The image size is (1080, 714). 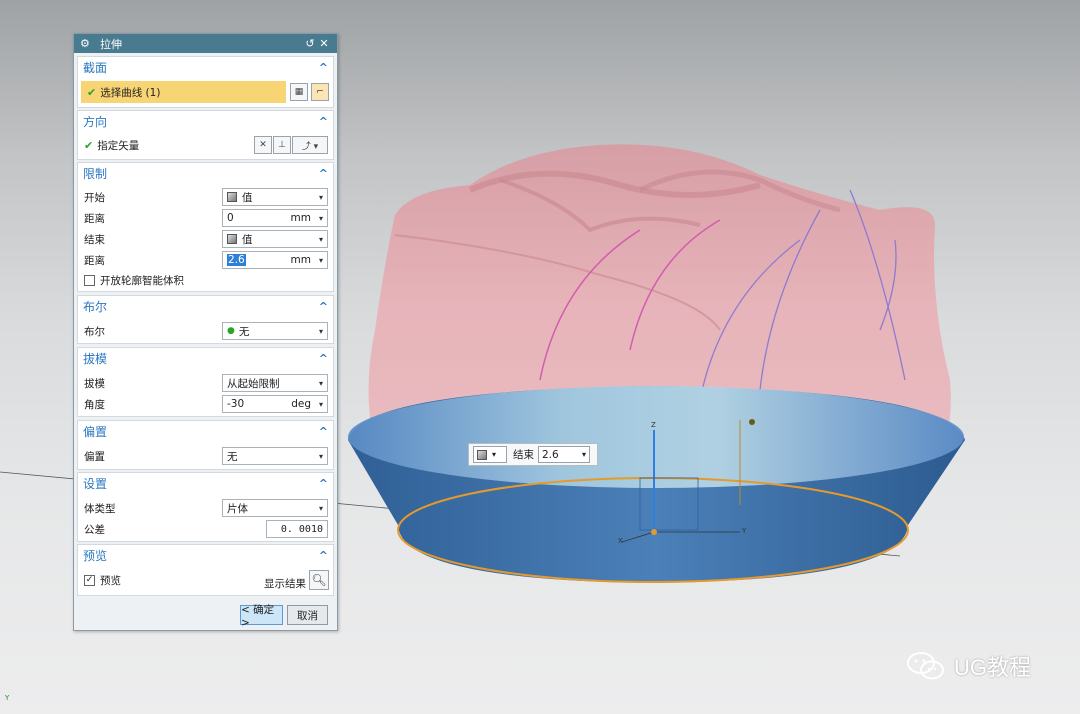 What do you see at coordinates (85, 43) in the screenshot?
I see `gear-icon: ⚙` at bounding box center [85, 43].